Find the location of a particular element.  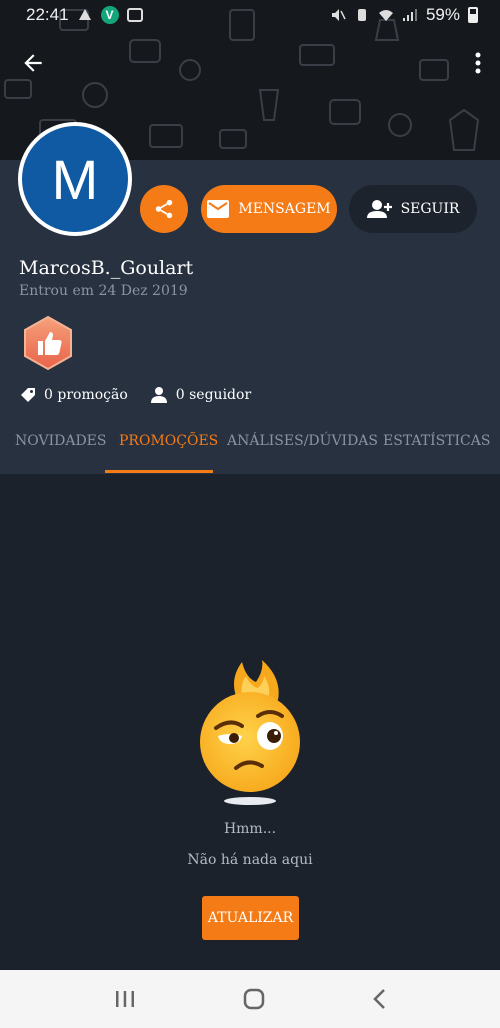

followers-count: 0 seguidor is located at coordinates (213, 395).